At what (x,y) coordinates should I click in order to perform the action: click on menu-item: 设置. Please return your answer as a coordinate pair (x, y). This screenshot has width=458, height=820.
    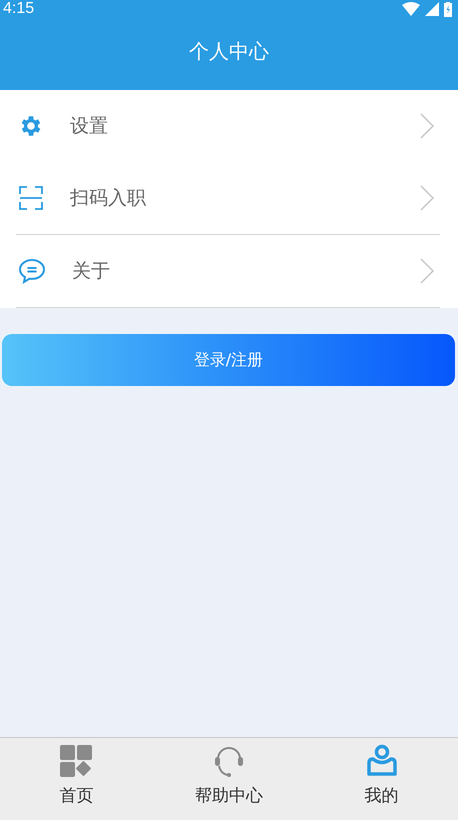
    Looking at the image, I should click on (228, 126).